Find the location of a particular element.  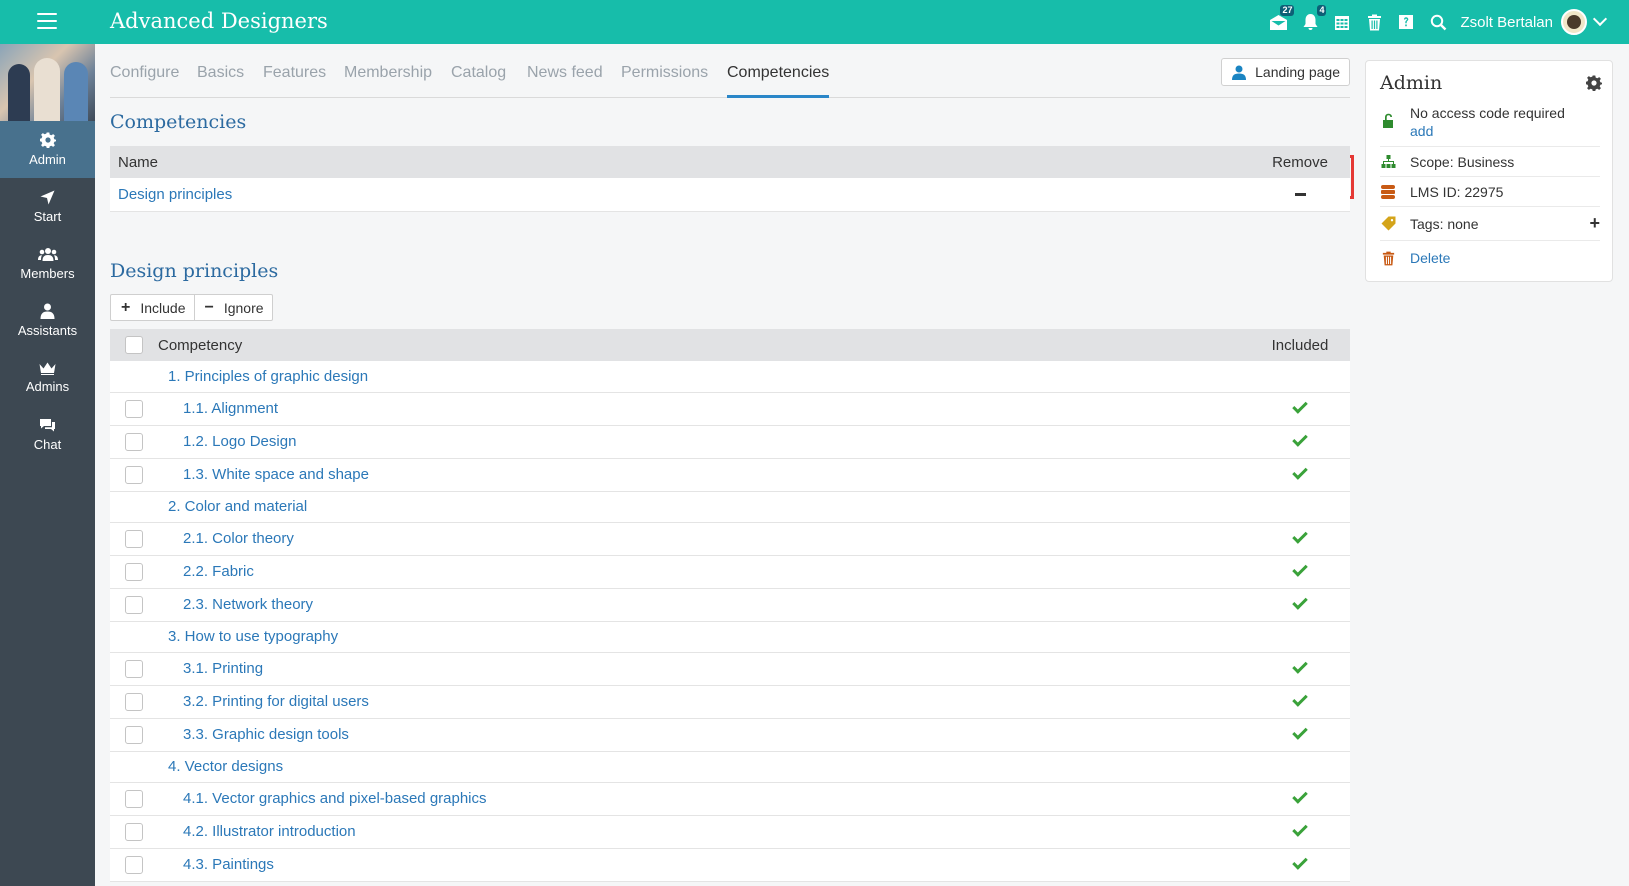

competency-group-link: 4. Vector designs is located at coordinates (225, 766).